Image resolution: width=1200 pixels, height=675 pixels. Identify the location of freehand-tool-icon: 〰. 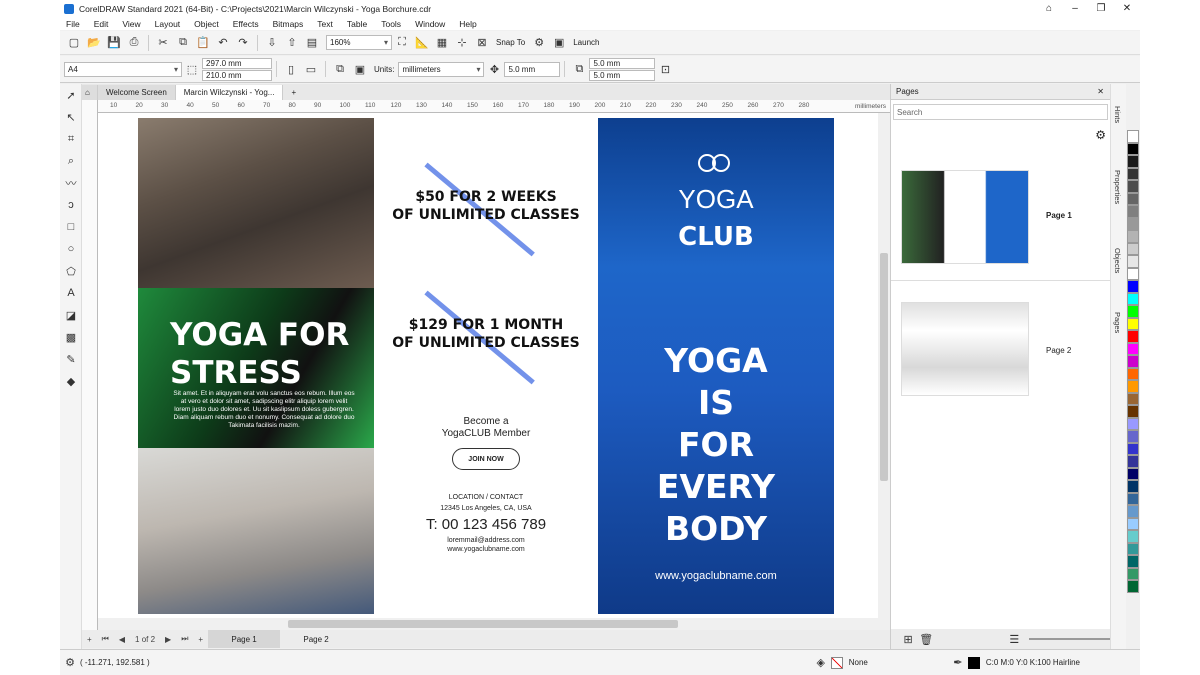
(71, 183).